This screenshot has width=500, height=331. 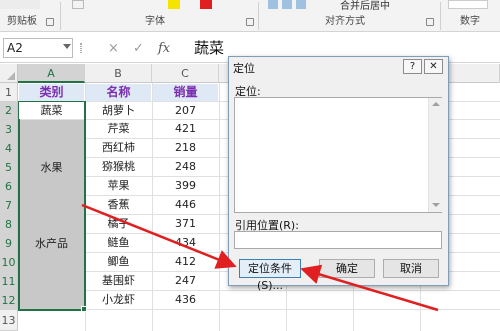 I want to click on cancel-icon: ×, so click(x=113, y=48).